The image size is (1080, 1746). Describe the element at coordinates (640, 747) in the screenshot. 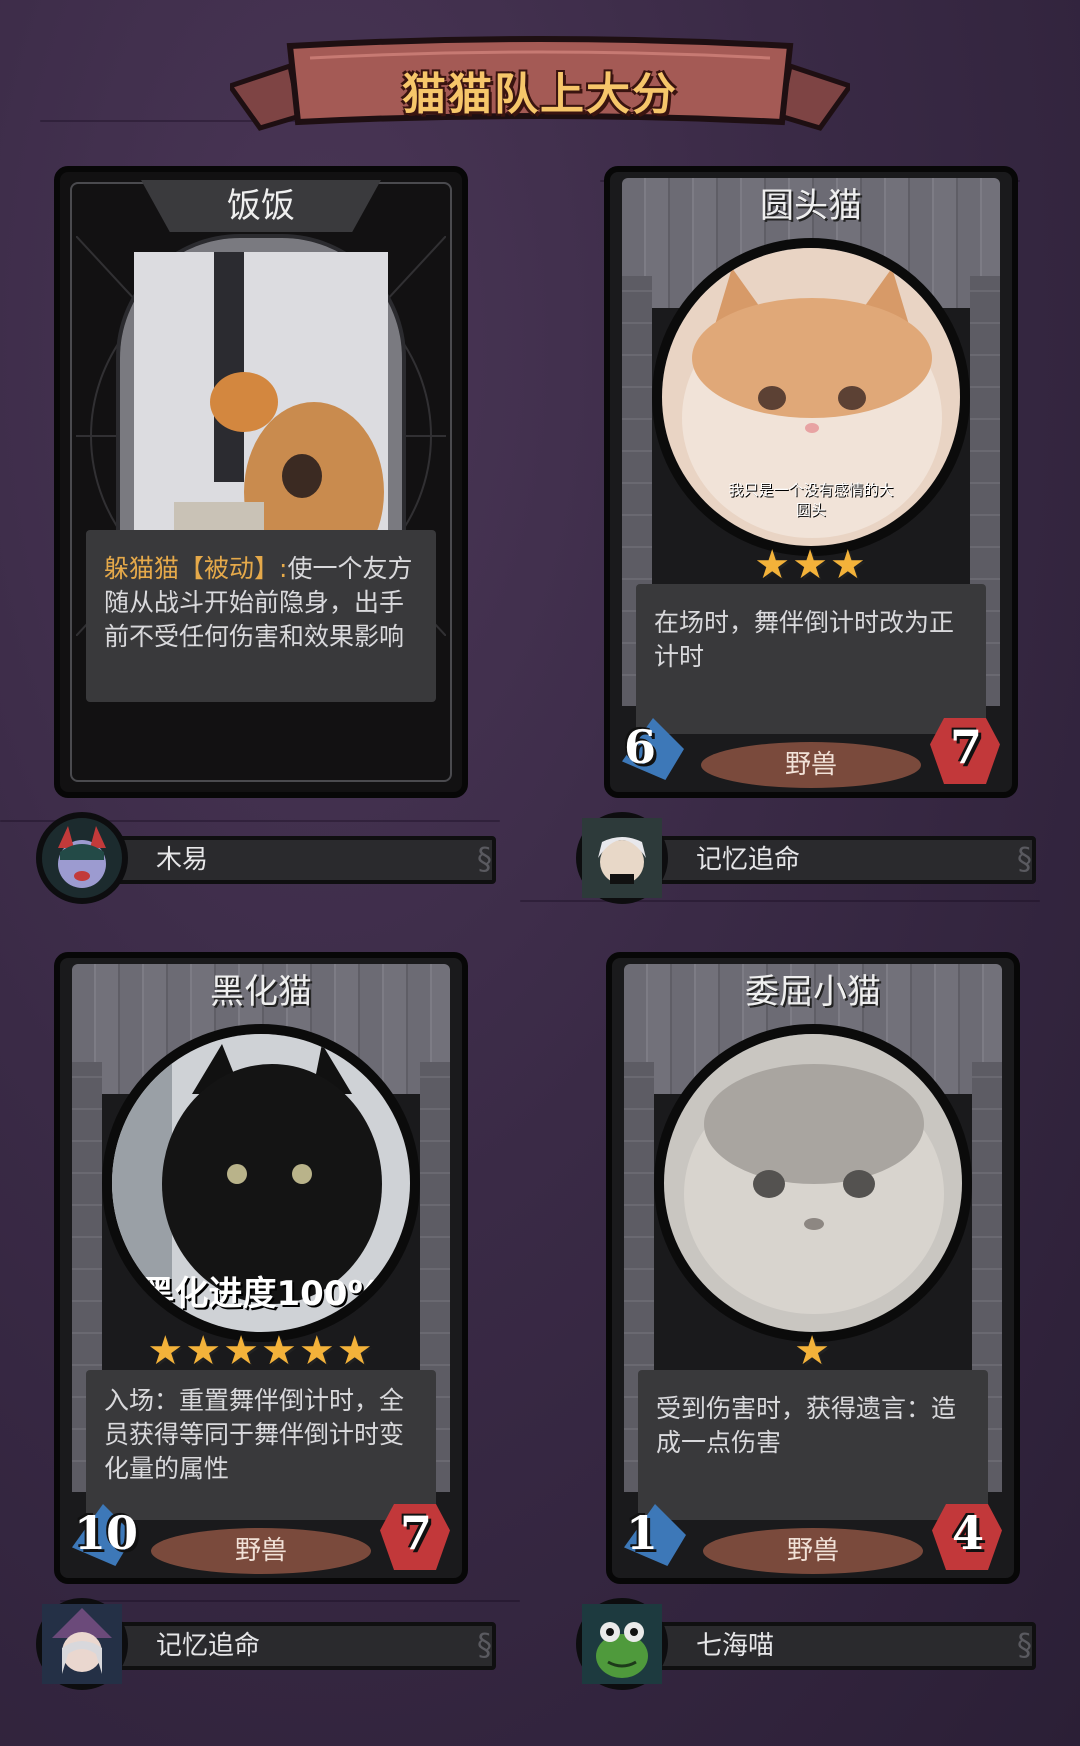

I see `attack-value: 6` at that location.